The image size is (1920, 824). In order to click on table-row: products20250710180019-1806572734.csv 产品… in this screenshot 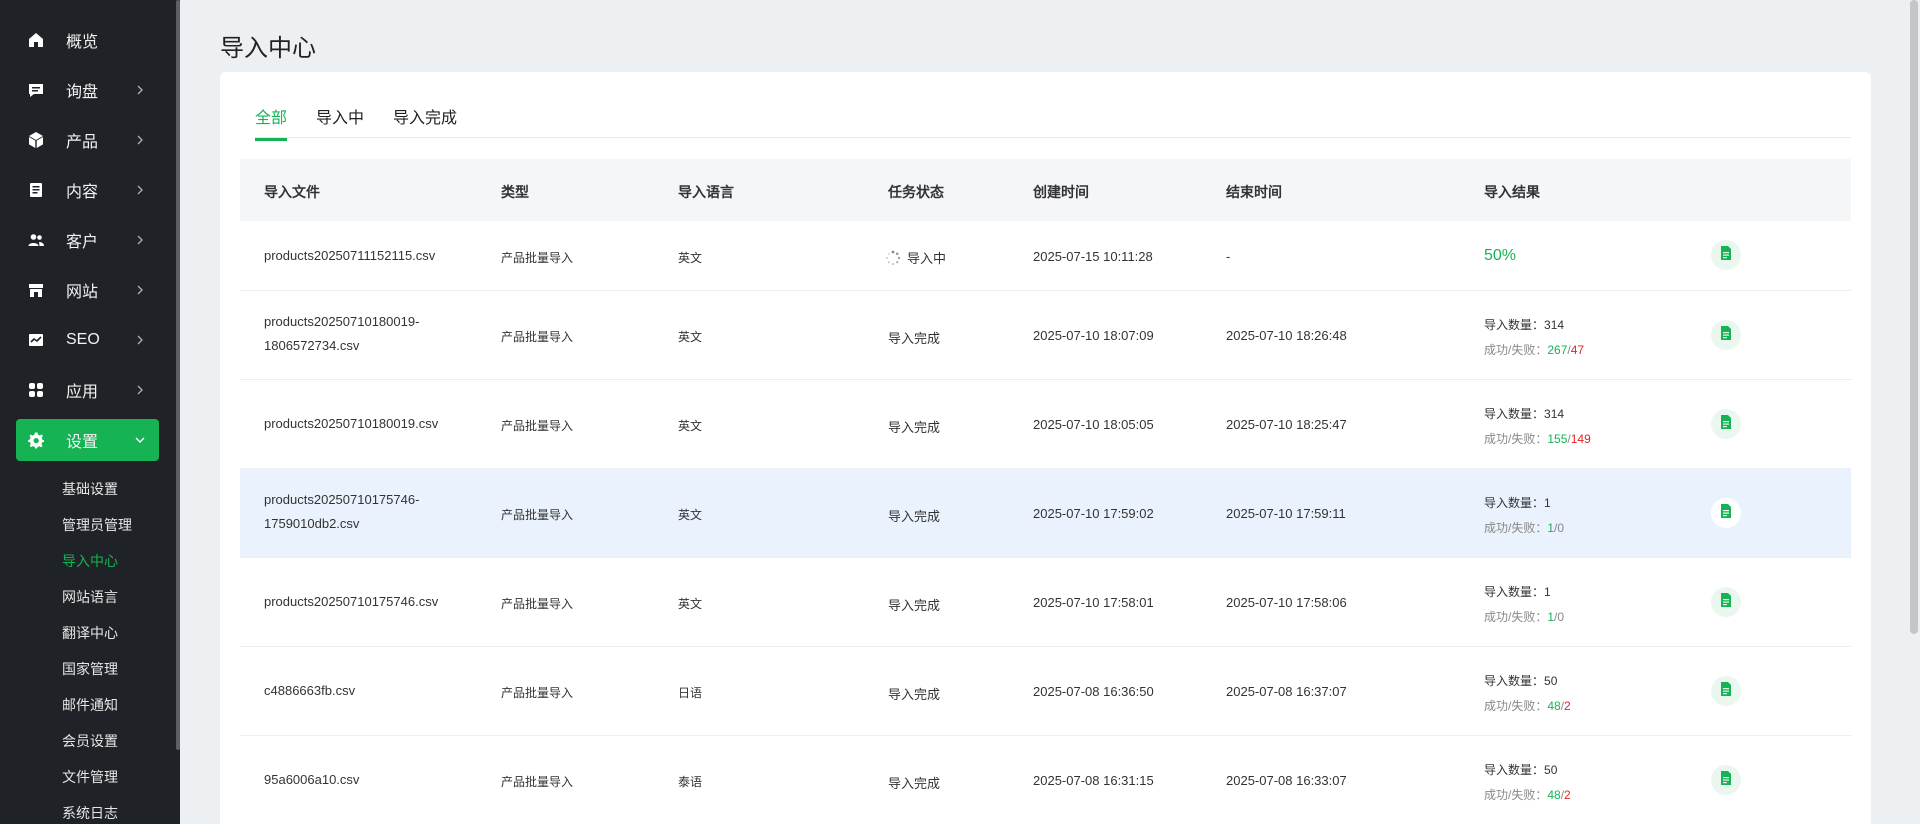, I will do `click(1045, 335)`.